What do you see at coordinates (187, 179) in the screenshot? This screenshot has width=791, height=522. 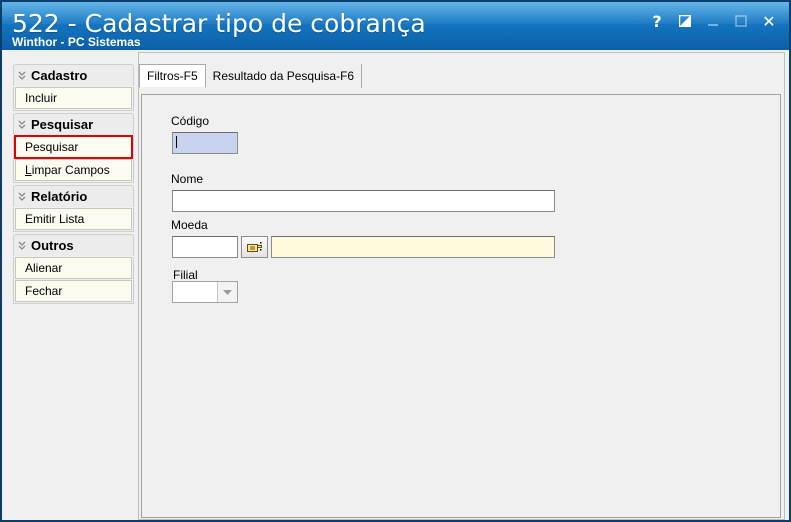 I see `nome-label: Nome` at bounding box center [187, 179].